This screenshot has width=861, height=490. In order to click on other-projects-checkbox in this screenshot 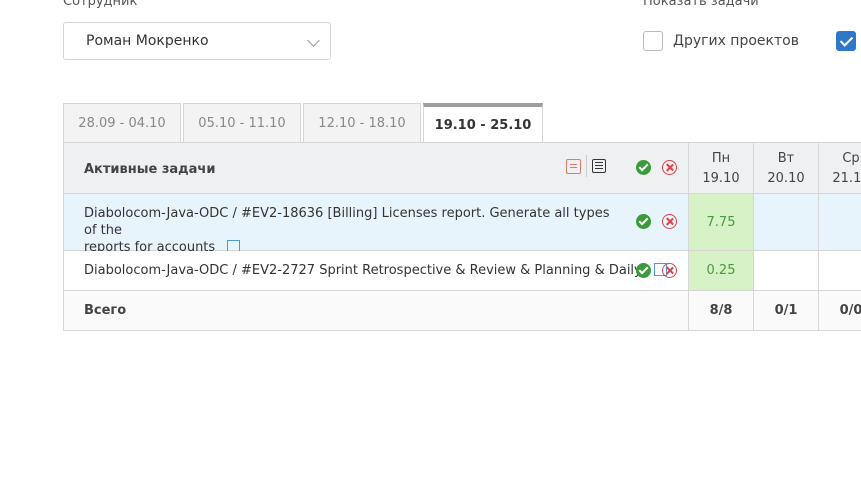, I will do `click(653, 41)`.